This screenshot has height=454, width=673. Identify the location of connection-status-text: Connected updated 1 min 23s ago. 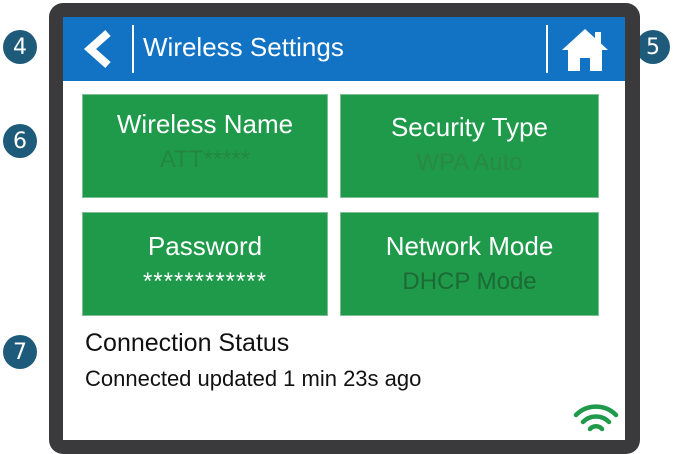
(253, 378).